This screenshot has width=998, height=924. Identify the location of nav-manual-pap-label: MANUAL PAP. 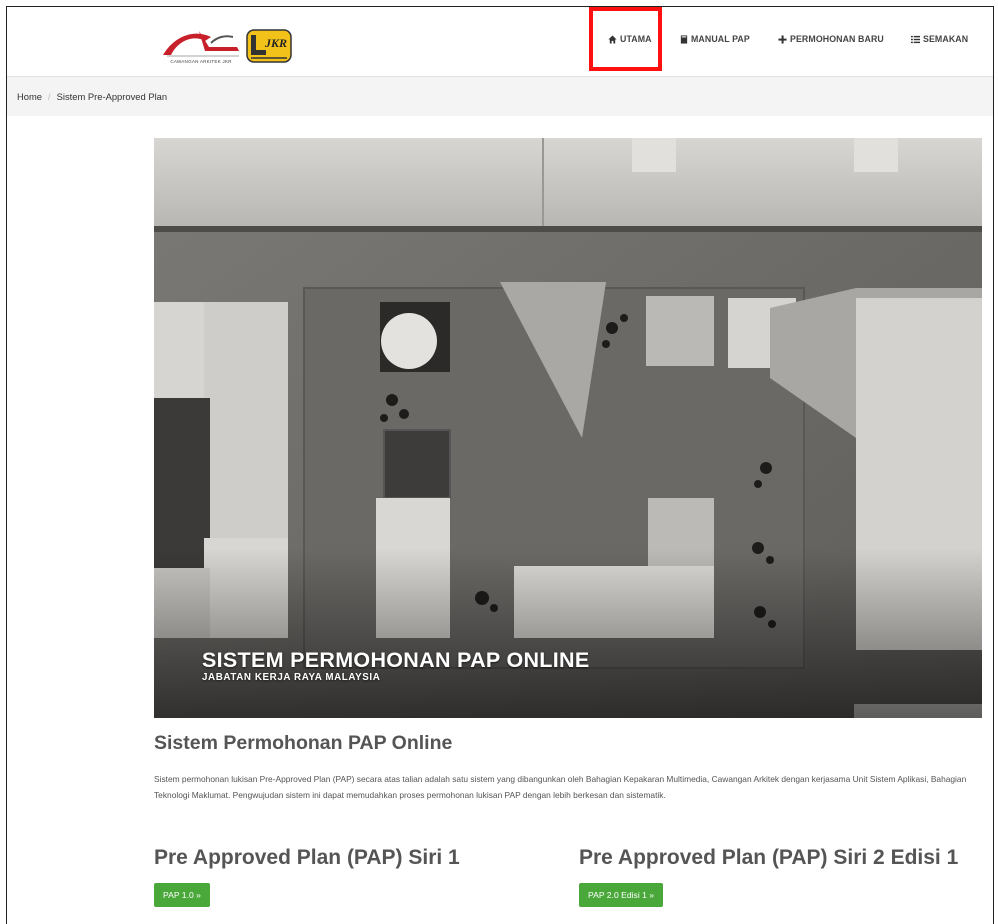
(720, 39).